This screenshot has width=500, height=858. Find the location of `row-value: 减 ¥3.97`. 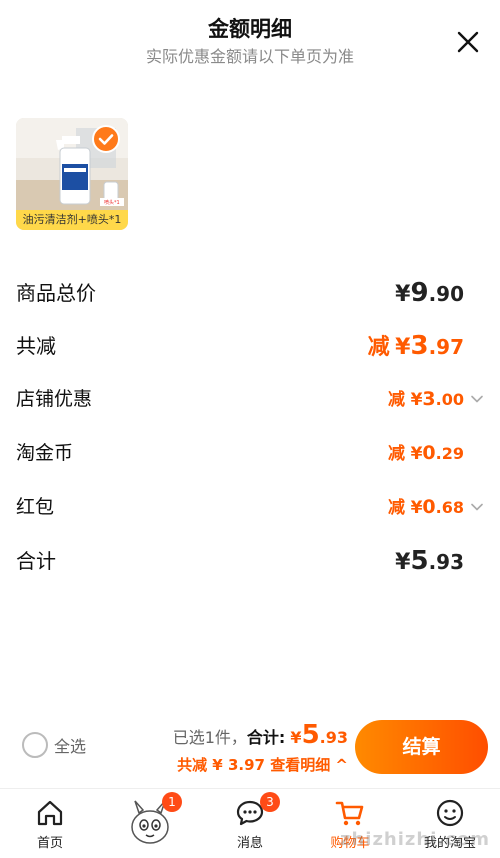

row-value: 减 ¥3.97 is located at coordinates (415, 346).